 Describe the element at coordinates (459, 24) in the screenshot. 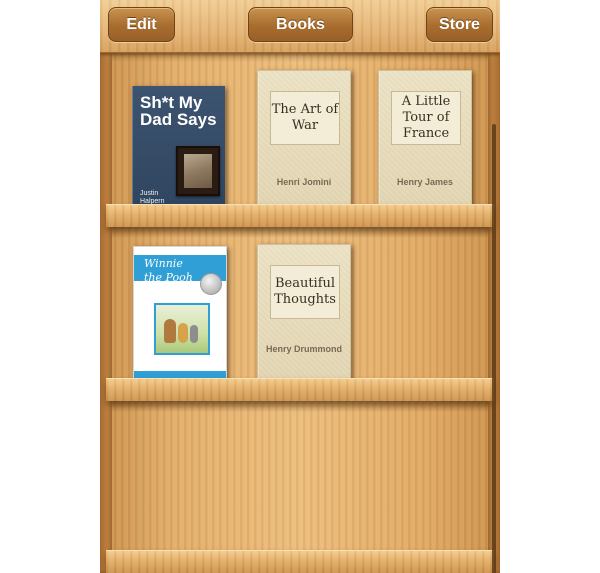

I see `store-button: Store` at that location.